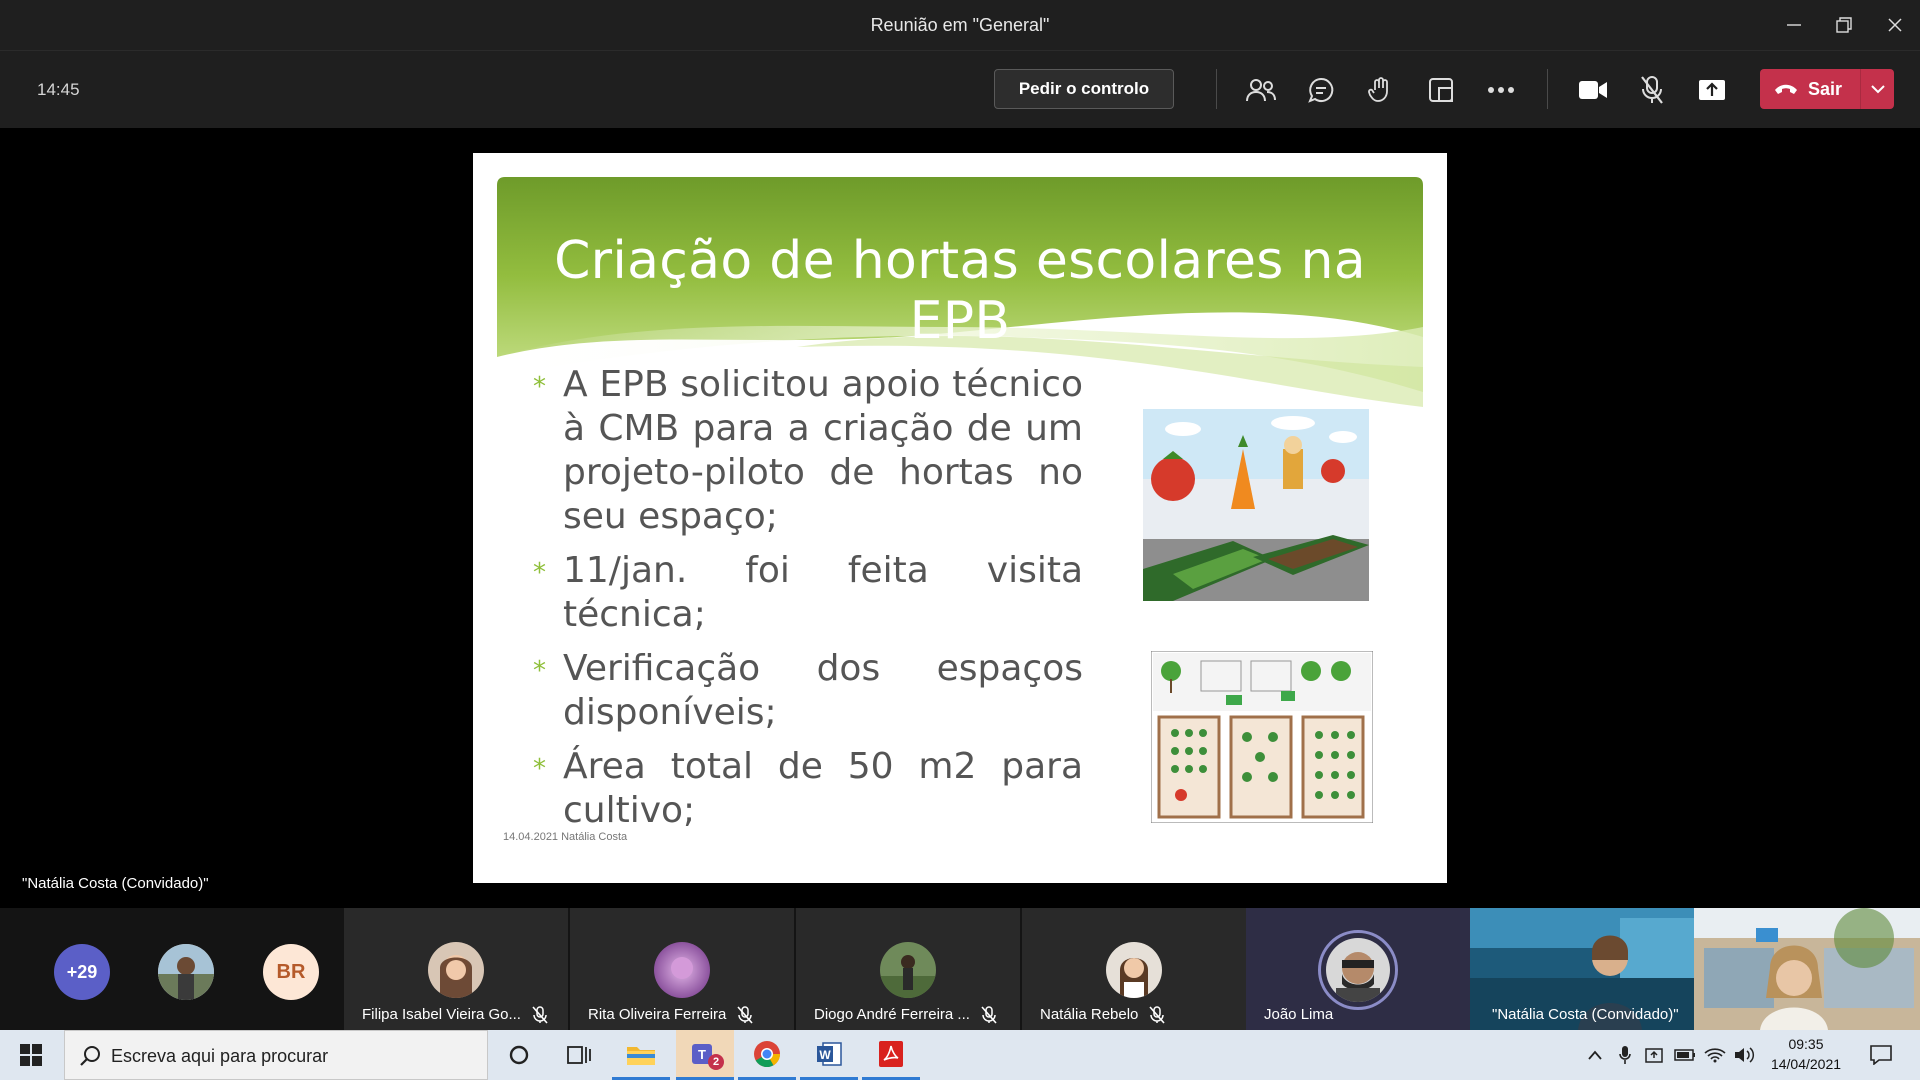 The height and width of the screenshot is (1080, 1920). I want to click on battery-icon, so click(1684, 1055).